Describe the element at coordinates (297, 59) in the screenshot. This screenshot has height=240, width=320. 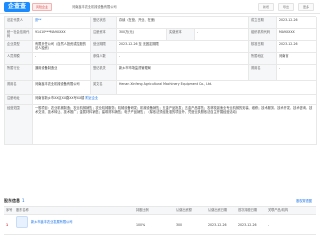
I see `value-region: 河南省` at that location.